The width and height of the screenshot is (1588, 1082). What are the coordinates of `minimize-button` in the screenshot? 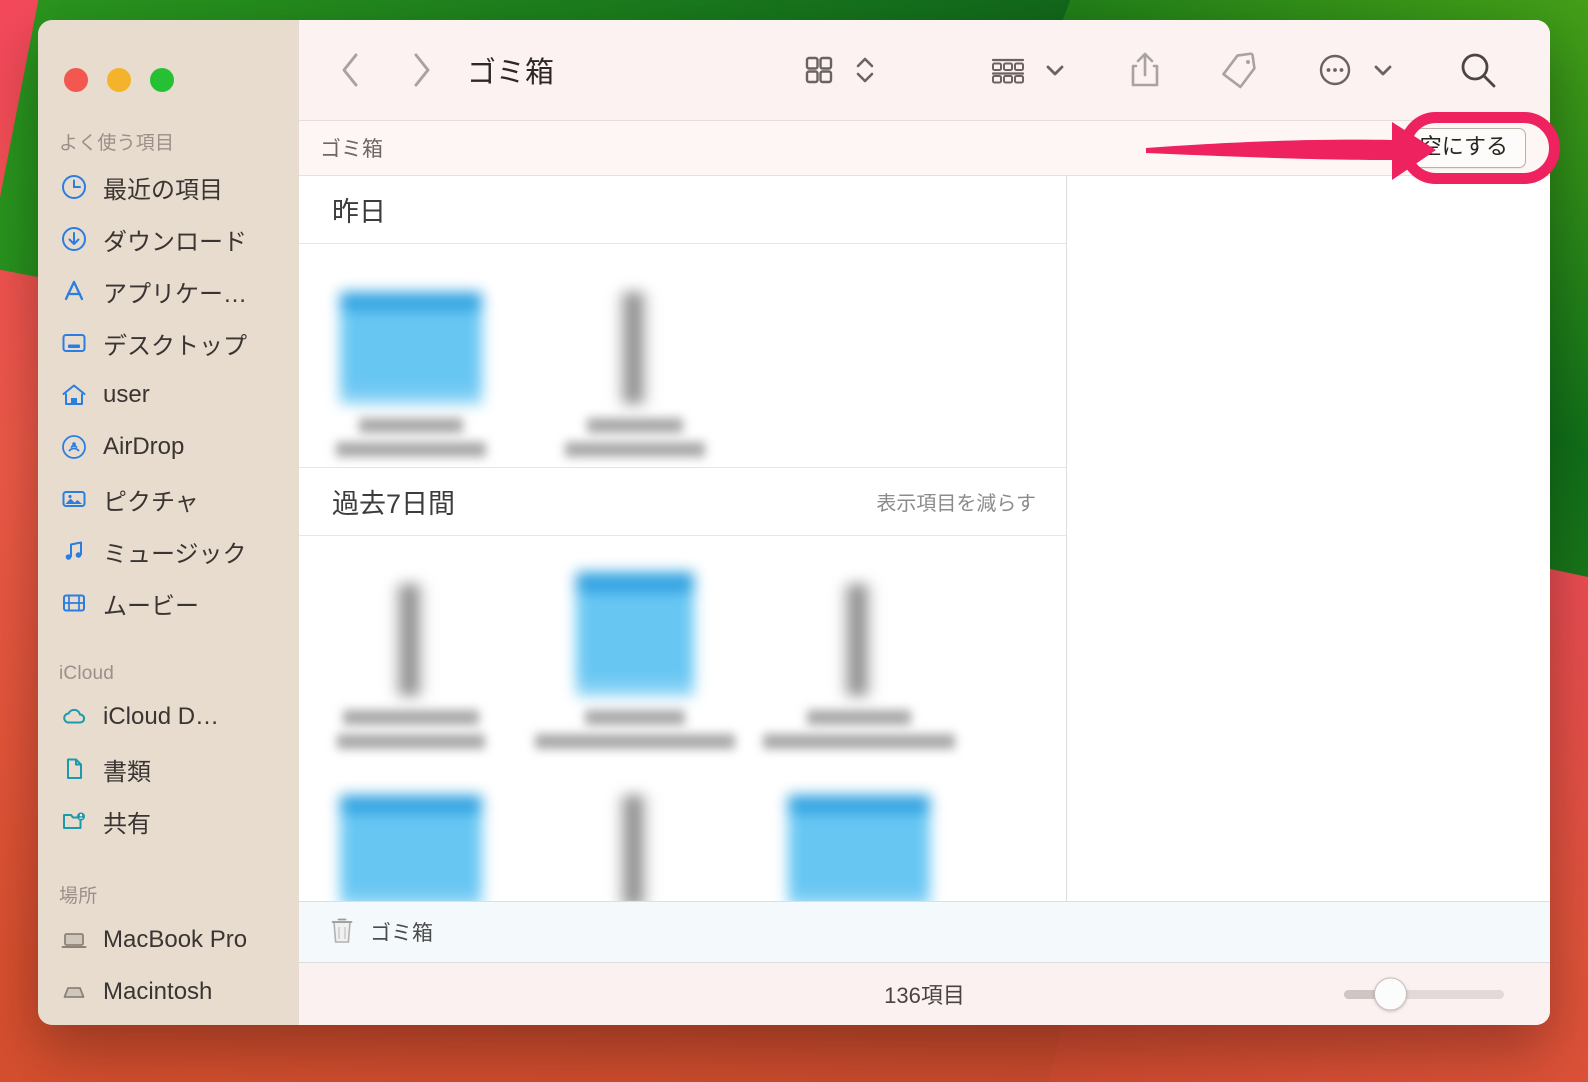 It's located at (119, 80).